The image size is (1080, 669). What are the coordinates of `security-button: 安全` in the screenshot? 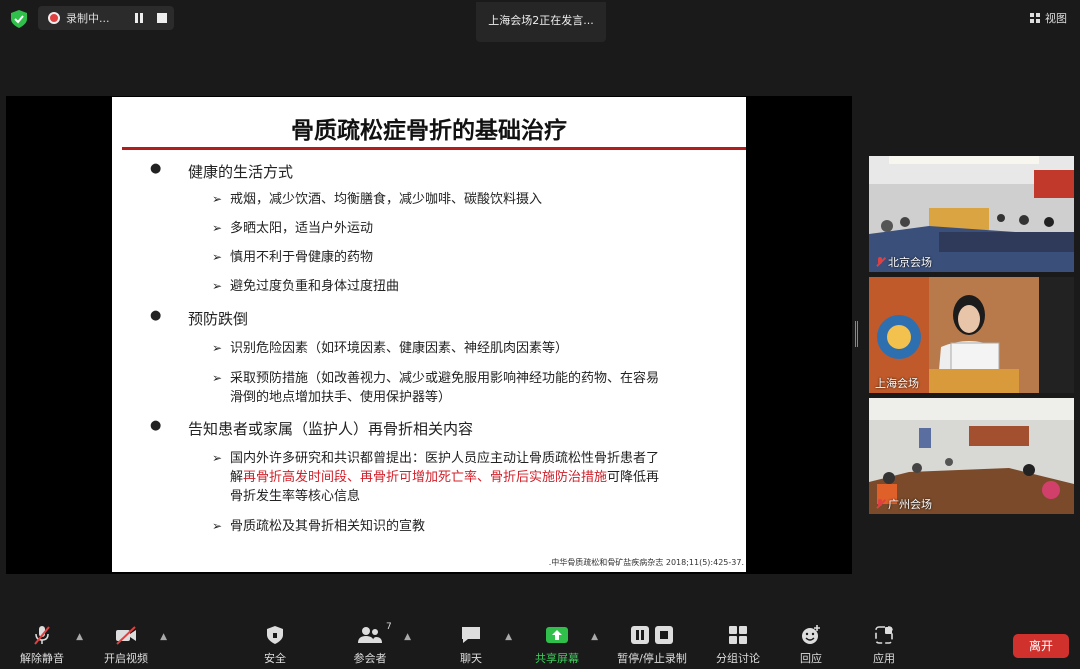 It's located at (275, 645).